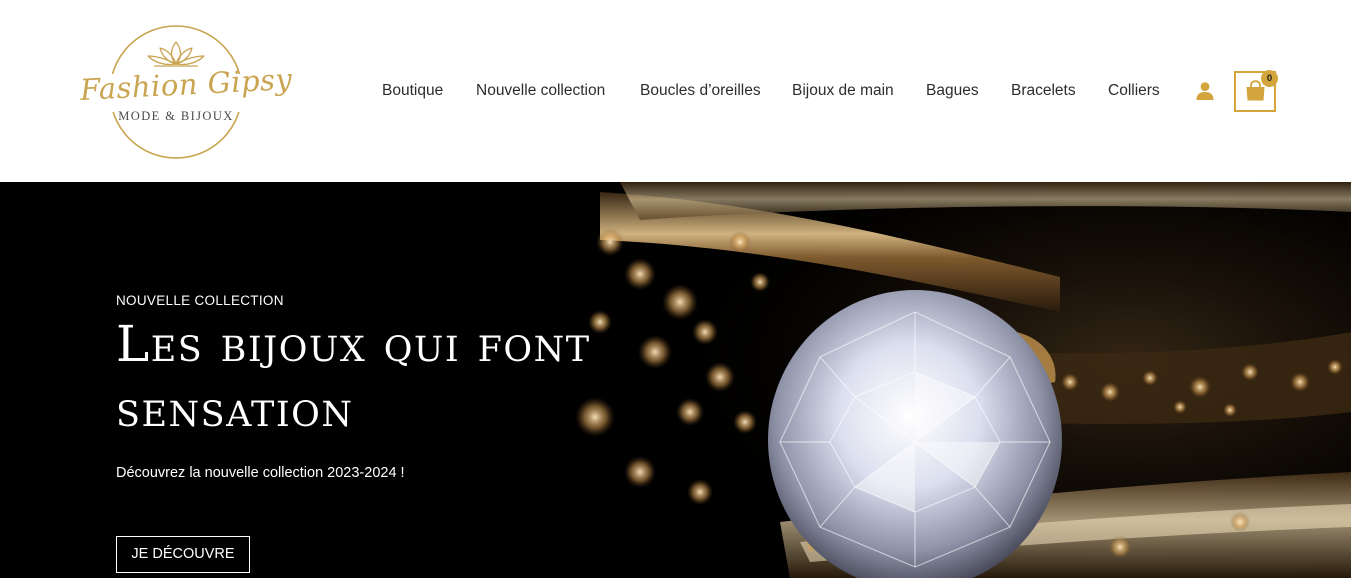 The height and width of the screenshot is (578, 1351). What do you see at coordinates (700, 91) in the screenshot?
I see `nav-item-boucles-oreilles: Boucles d’oreilles` at bounding box center [700, 91].